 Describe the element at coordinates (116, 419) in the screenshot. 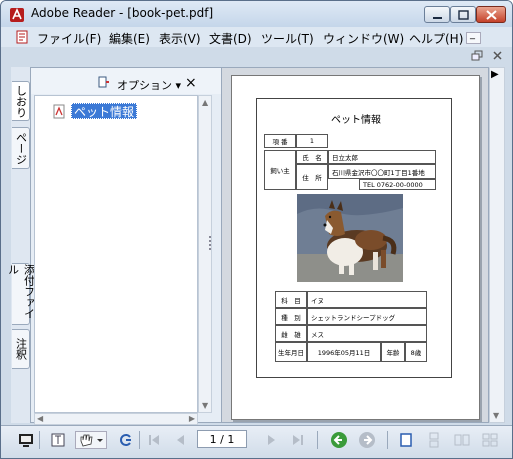

I see `nav-horizontal-scrollbar: ◀ ▶` at that location.